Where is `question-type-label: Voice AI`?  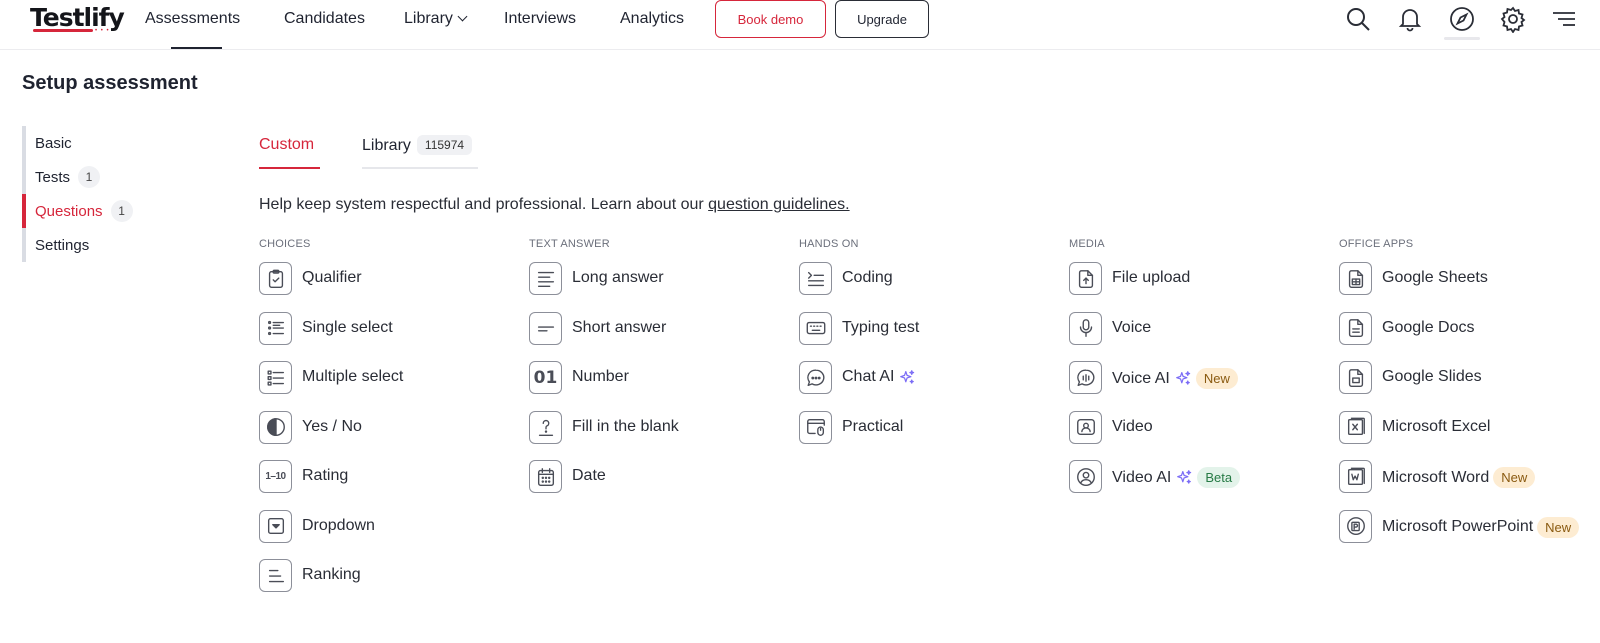
question-type-label: Voice AI is located at coordinates (1141, 378).